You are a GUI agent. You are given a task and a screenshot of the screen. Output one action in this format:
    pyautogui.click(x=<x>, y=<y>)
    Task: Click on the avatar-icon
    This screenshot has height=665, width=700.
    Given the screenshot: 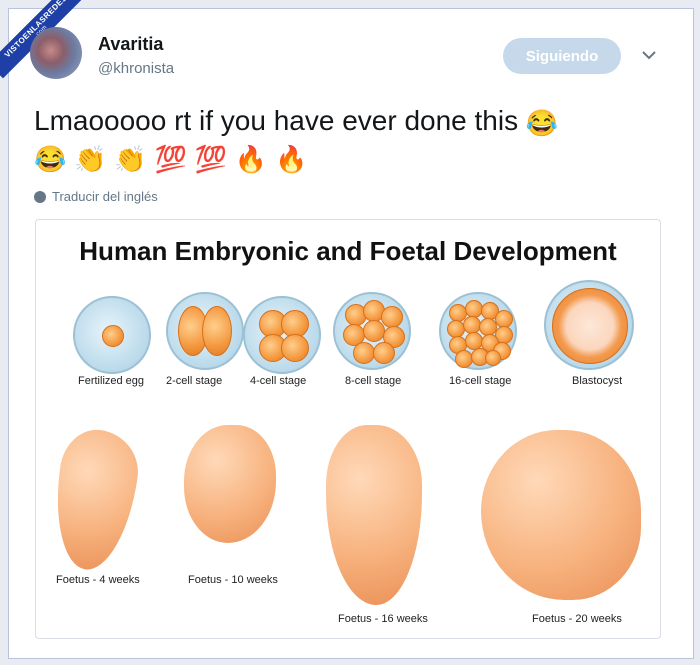 What is the action you would take?
    pyautogui.click(x=56, y=53)
    